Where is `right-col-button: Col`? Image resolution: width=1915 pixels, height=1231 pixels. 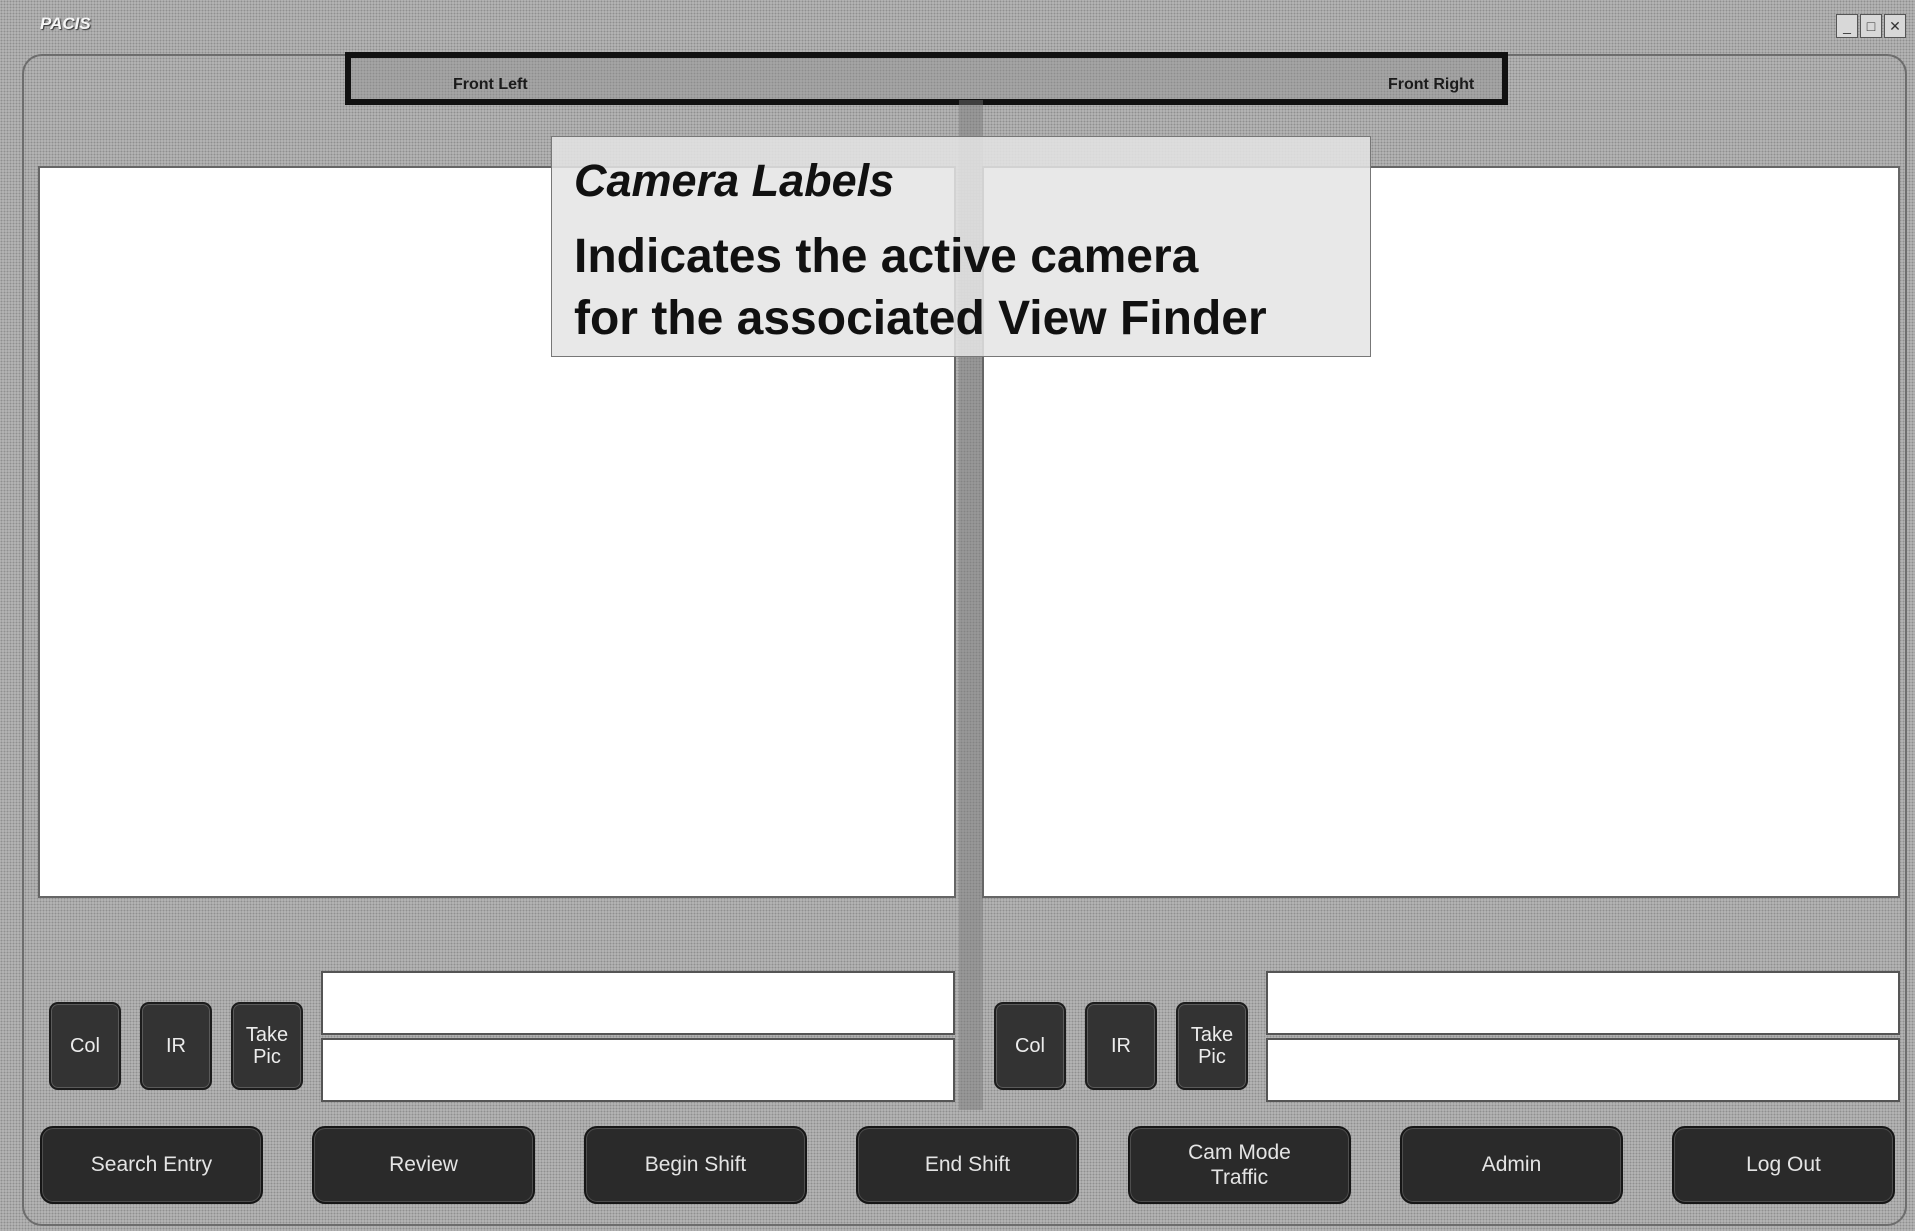
right-col-button: Col is located at coordinates (1030, 1046).